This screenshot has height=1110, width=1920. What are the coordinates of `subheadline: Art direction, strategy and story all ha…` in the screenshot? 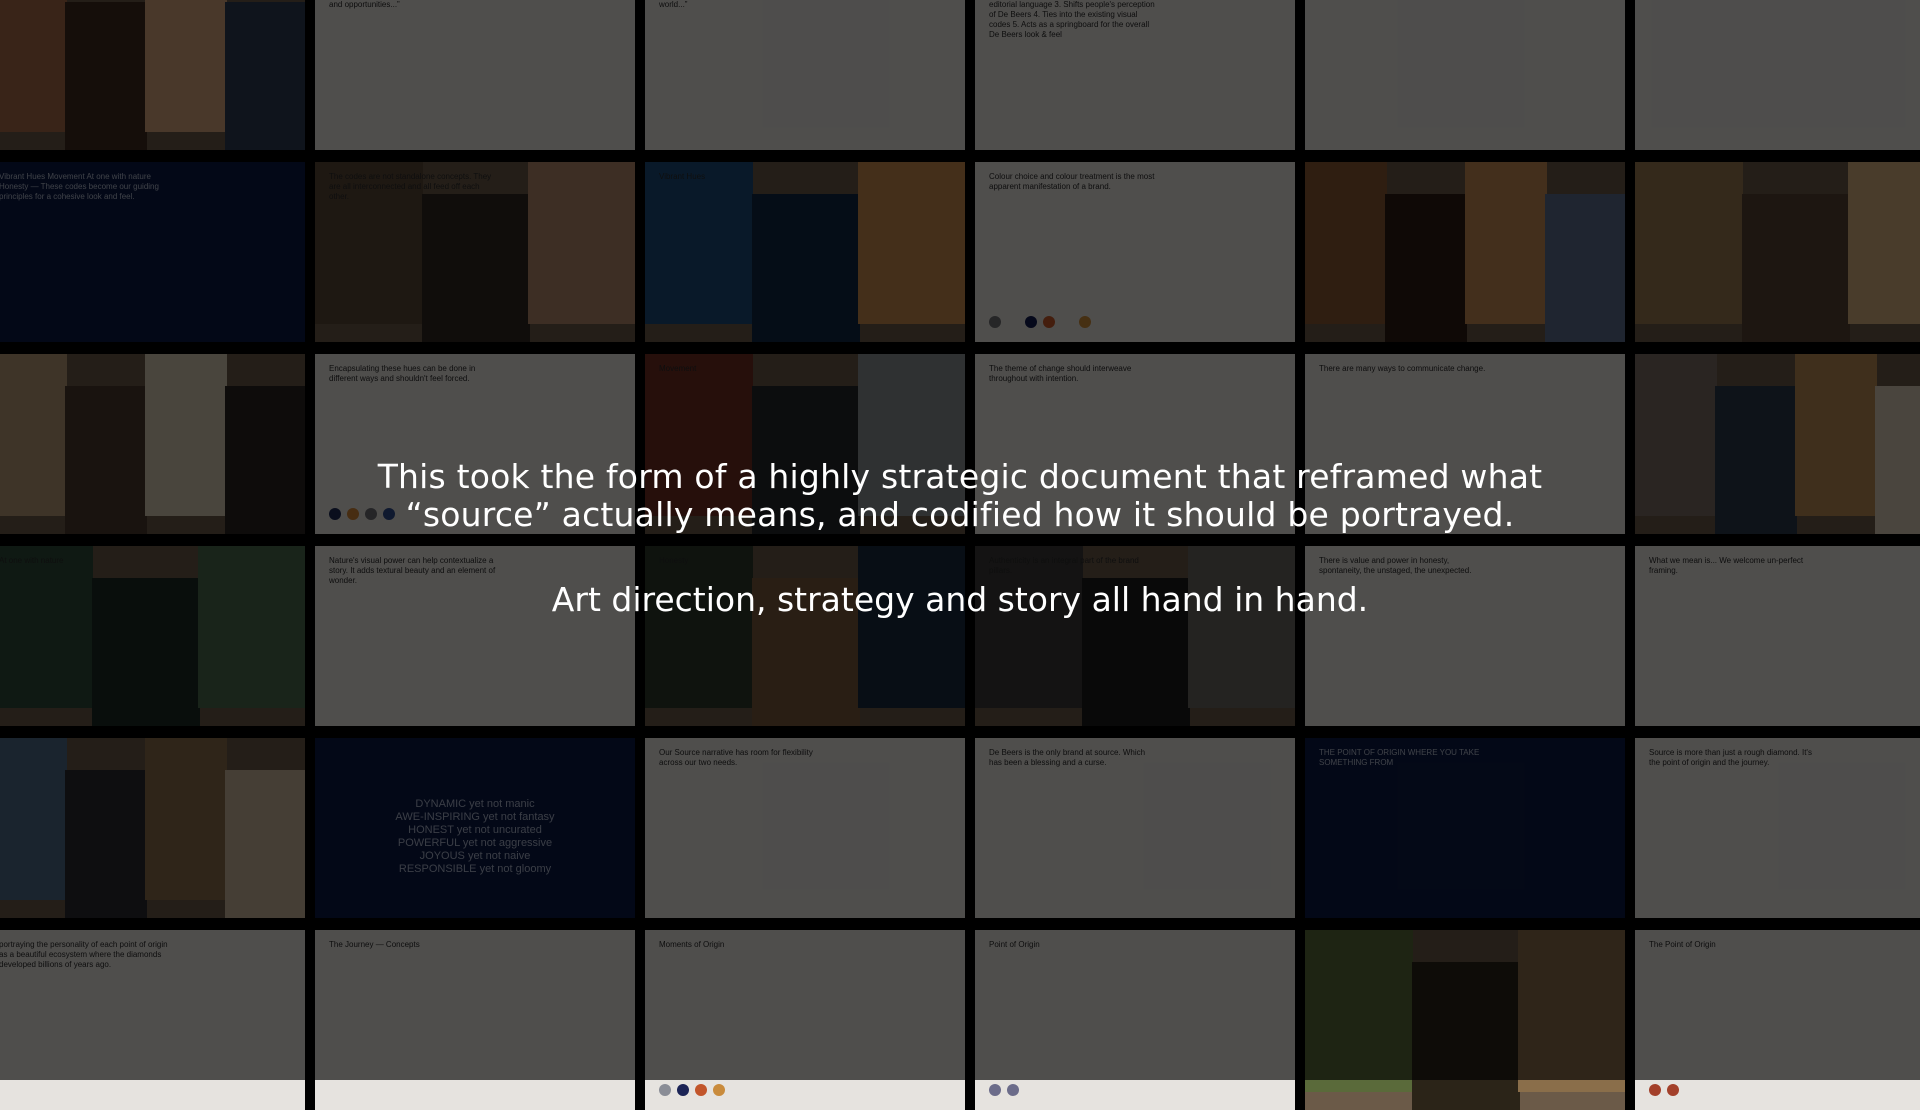 It's located at (960, 599).